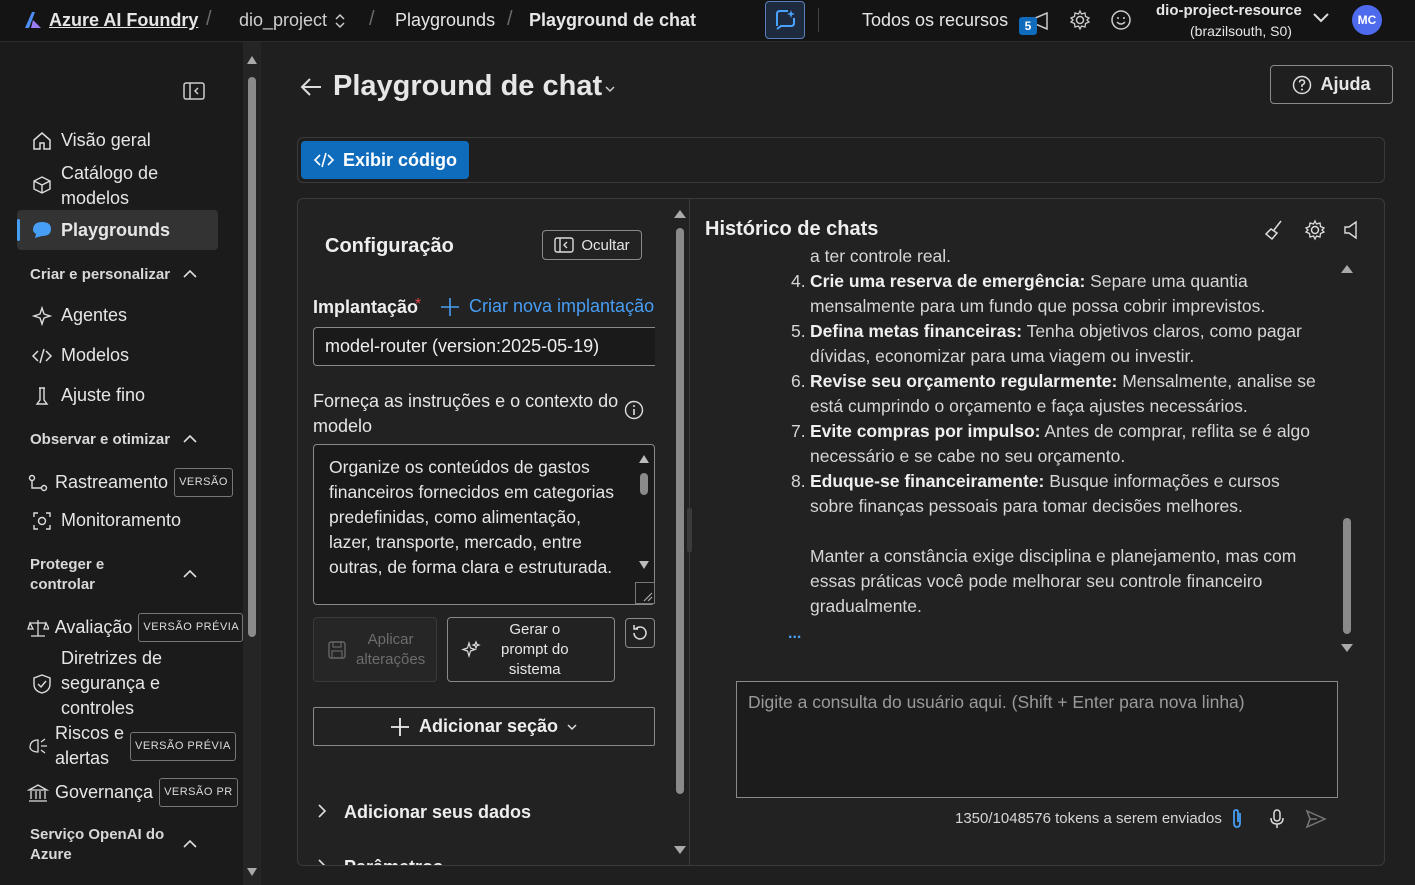 Image resolution: width=1415 pixels, height=885 pixels. I want to click on help-button: Ajuda, so click(1331, 84).